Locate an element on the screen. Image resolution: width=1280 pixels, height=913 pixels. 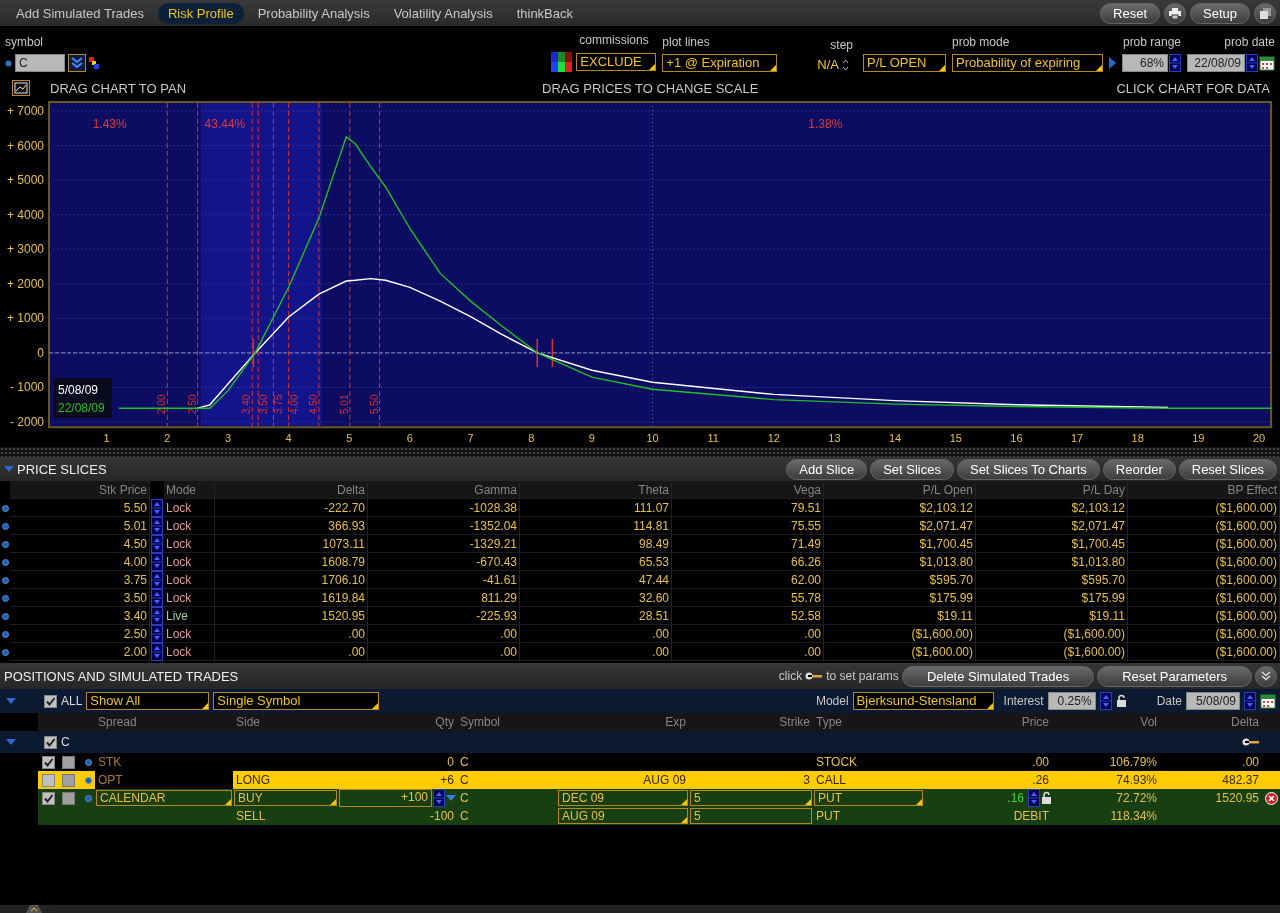
cell-field: DEC 09 is located at coordinates (623, 798).